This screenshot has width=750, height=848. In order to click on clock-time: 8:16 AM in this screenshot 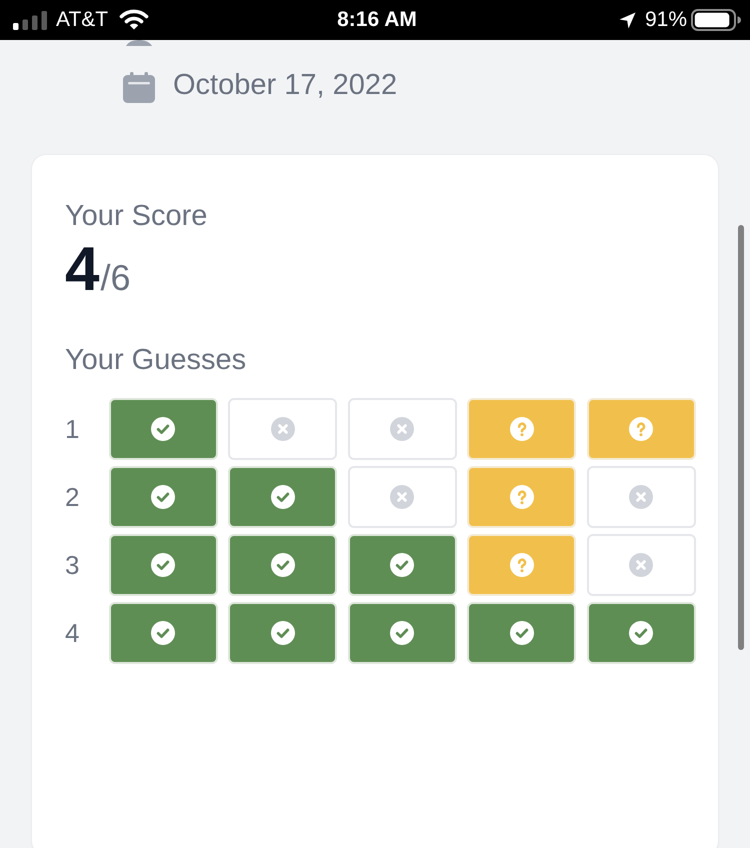, I will do `click(377, 20)`.